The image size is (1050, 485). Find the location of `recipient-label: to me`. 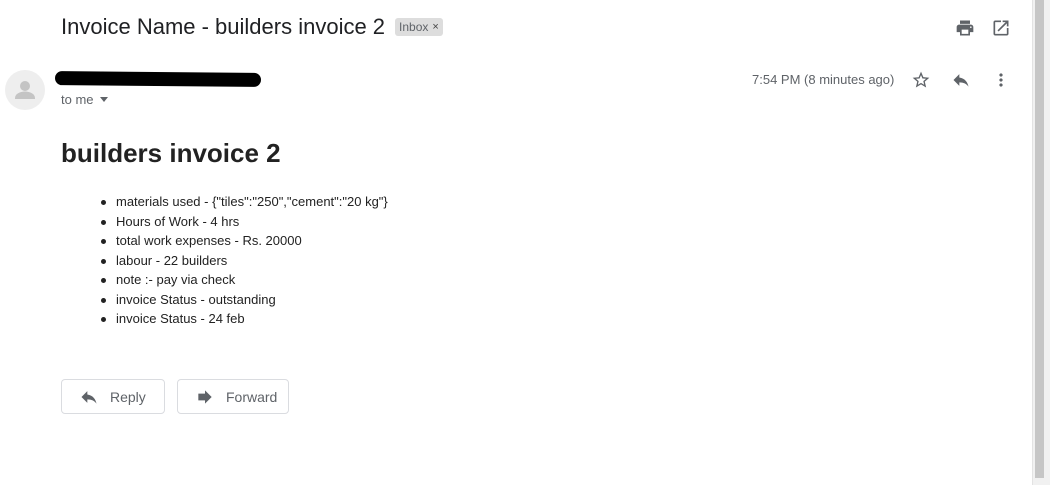

recipient-label: to me is located at coordinates (77, 99).